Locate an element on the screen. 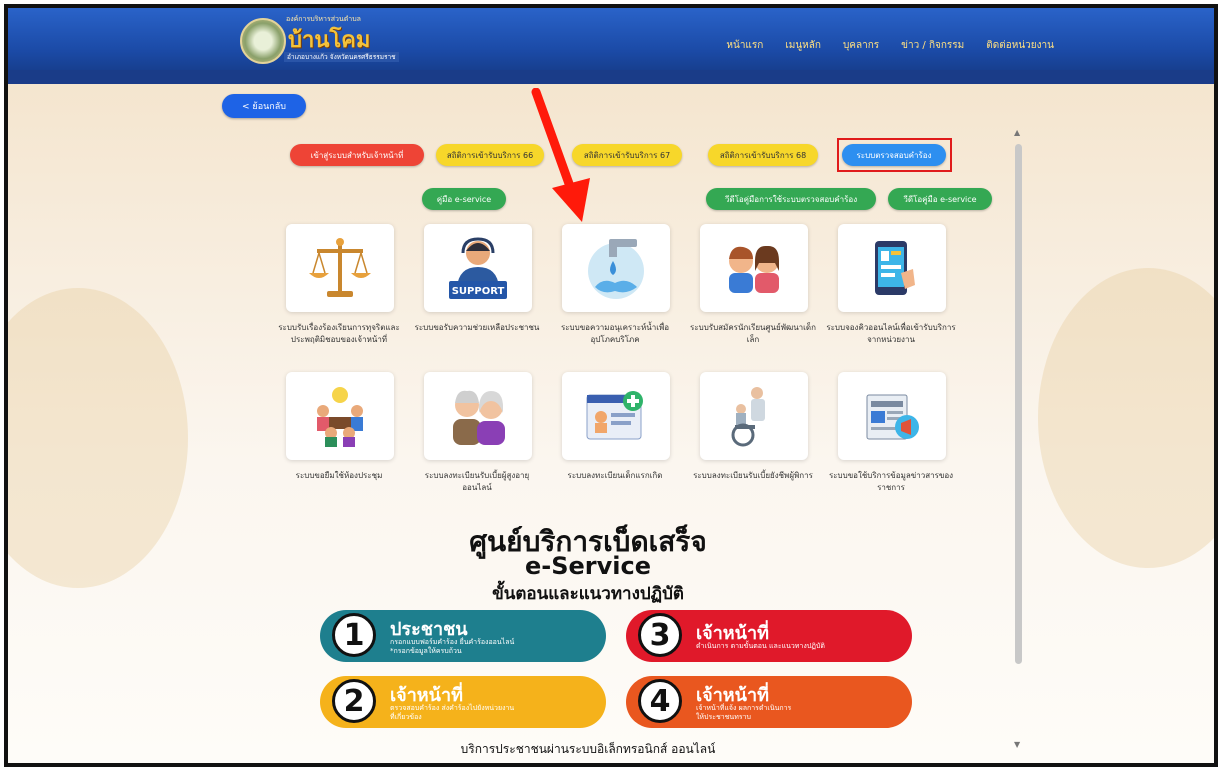  service-label-elderly: ระบบลงทะเบียนรับเบี้ยผู้สูงอายุออนไลน์ is located at coordinates (477, 482).